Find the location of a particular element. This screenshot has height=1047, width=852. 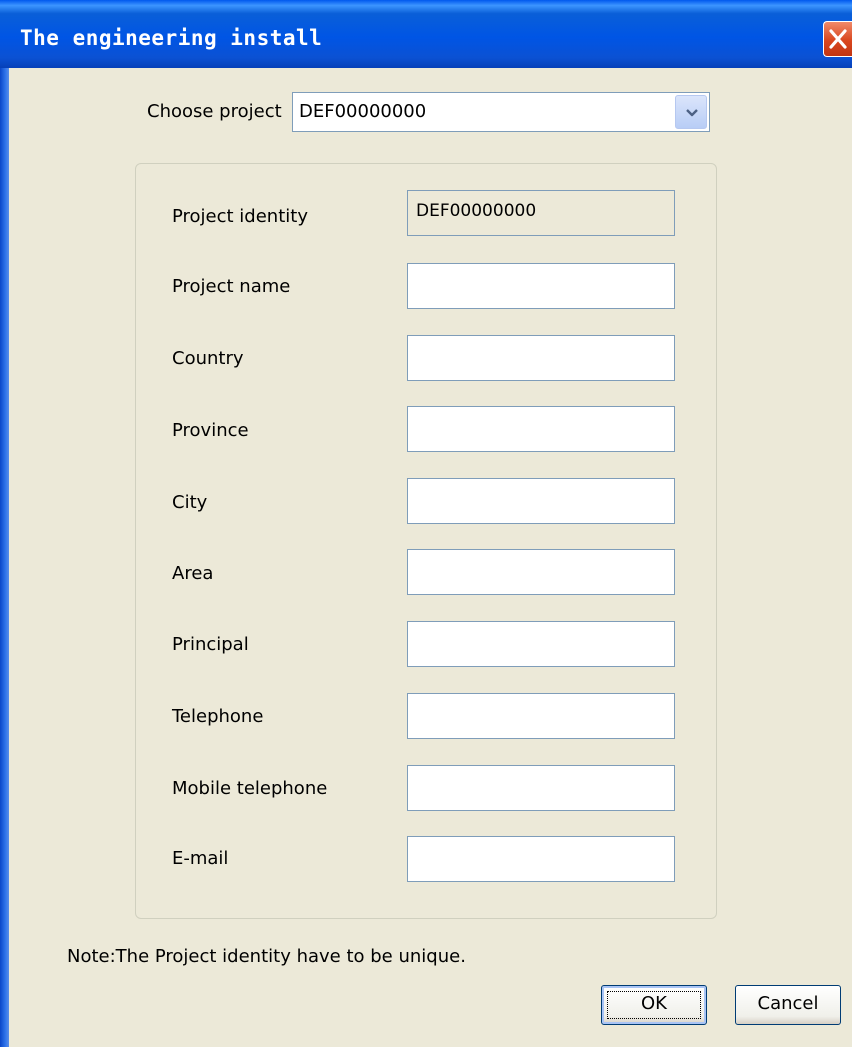

focus-rectangle is located at coordinates (654, 1005).